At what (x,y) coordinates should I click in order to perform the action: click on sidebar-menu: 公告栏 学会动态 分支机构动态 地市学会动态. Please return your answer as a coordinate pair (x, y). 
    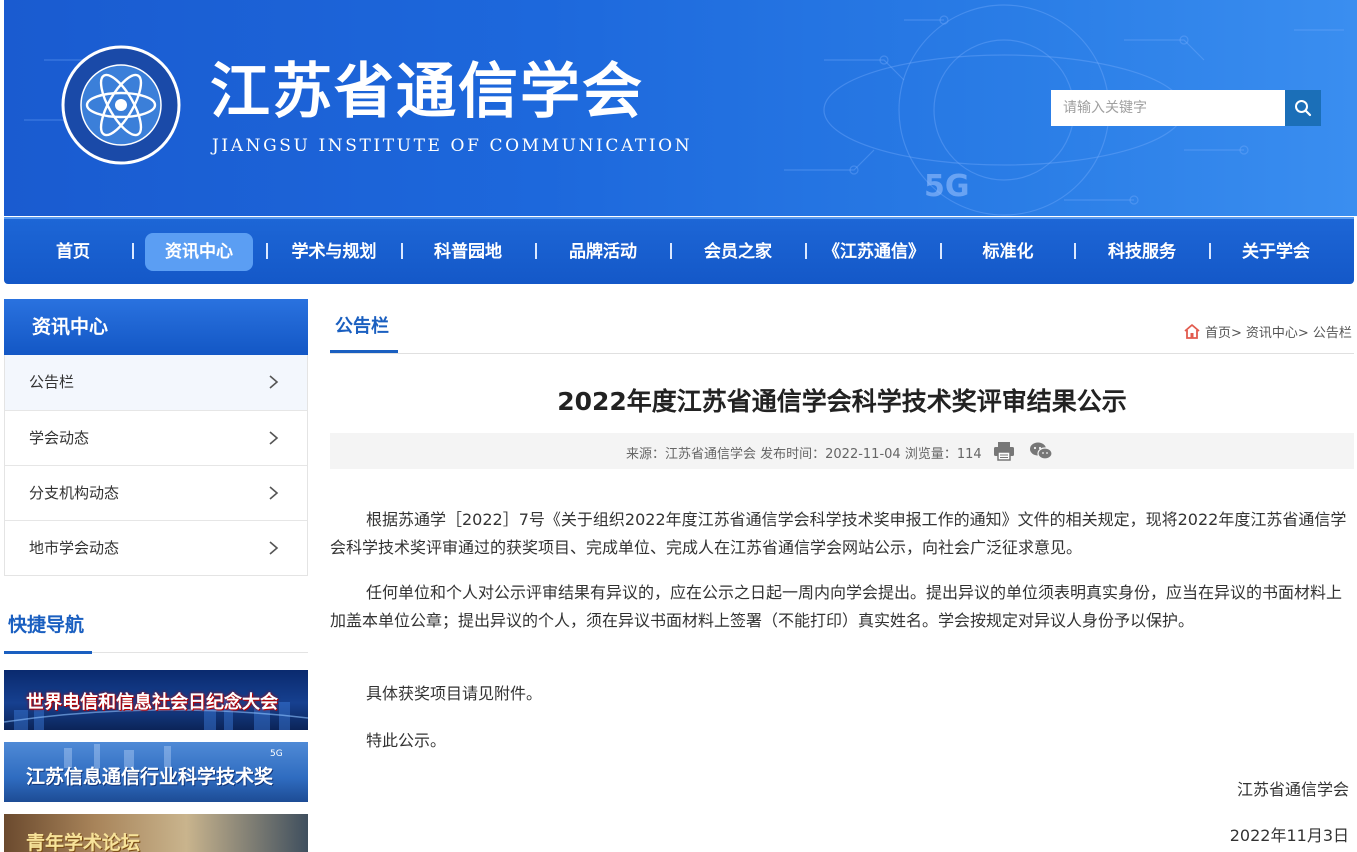
    Looking at the image, I should click on (156, 465).